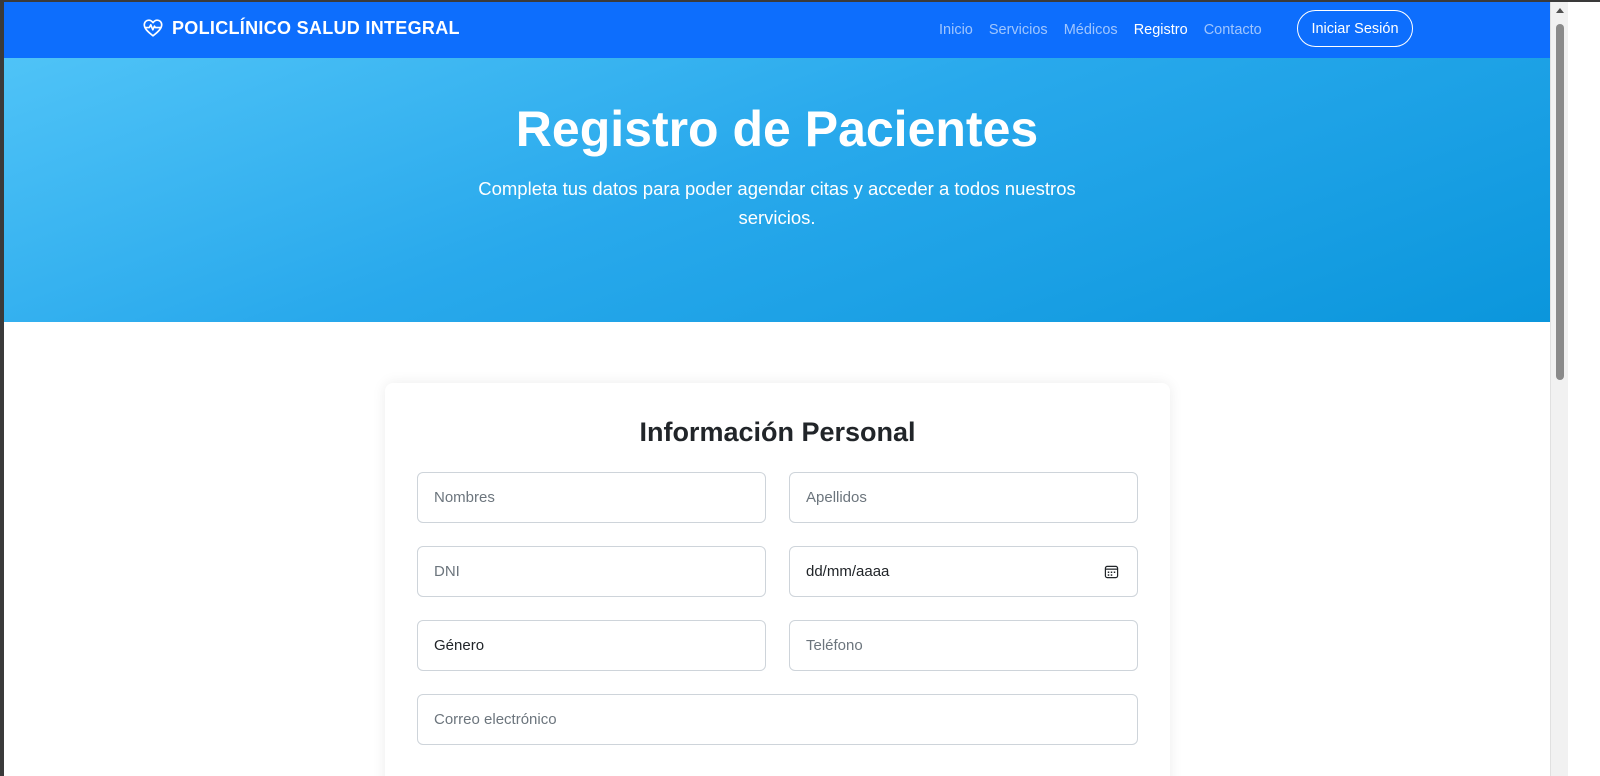 This screenshot has height=776, width=1600. I want to click on apellidos-input, so click(971, 497).